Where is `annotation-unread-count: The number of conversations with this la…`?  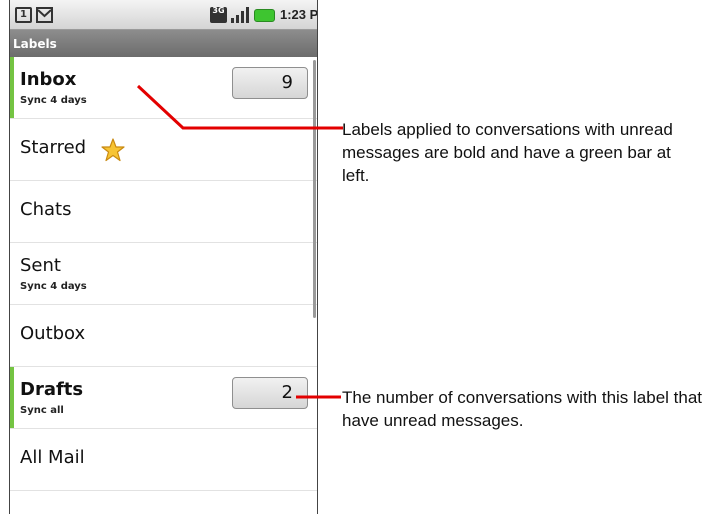
annotation-unread-count: The number of conversations with this la… is located at coordinates (522, 409).